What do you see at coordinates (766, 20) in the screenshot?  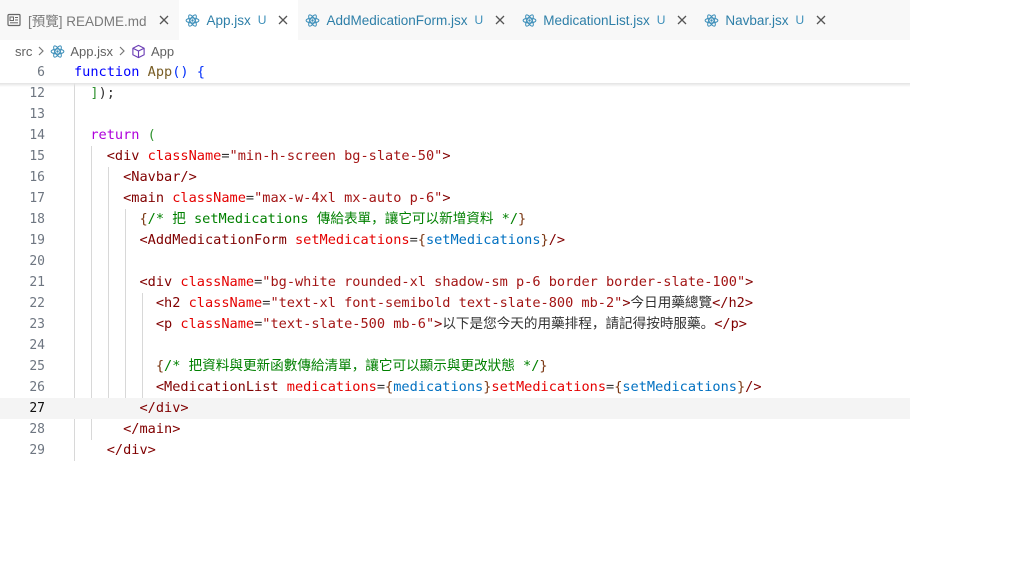 I see `tab-navbar: Navbar.jsx U` at bounding box center [766, 20].